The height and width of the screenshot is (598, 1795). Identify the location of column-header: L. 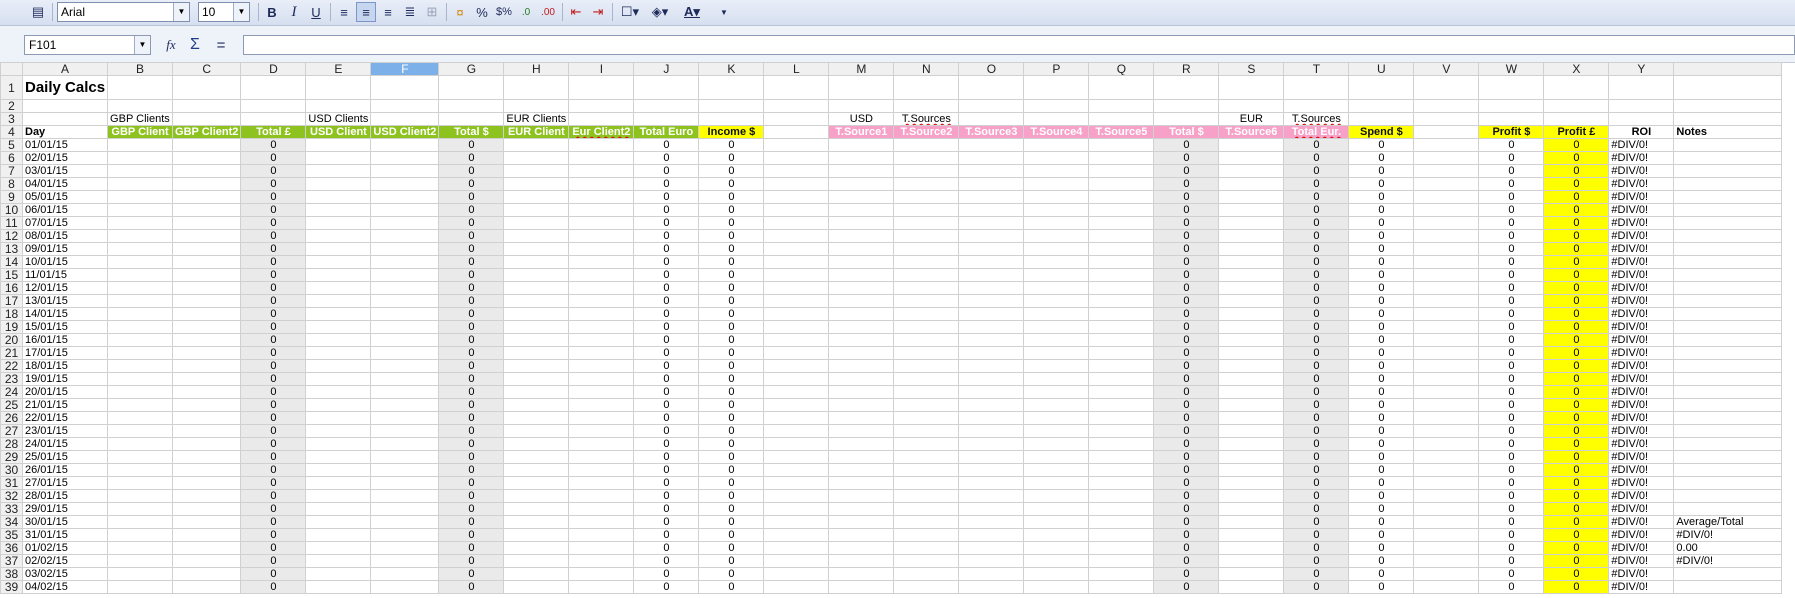
(796, 69).